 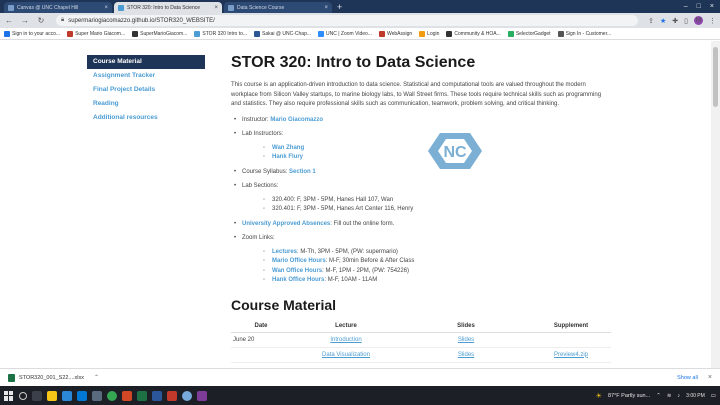 I want to click on lecture-link: Data Visualization, so click(x=346, y=355).